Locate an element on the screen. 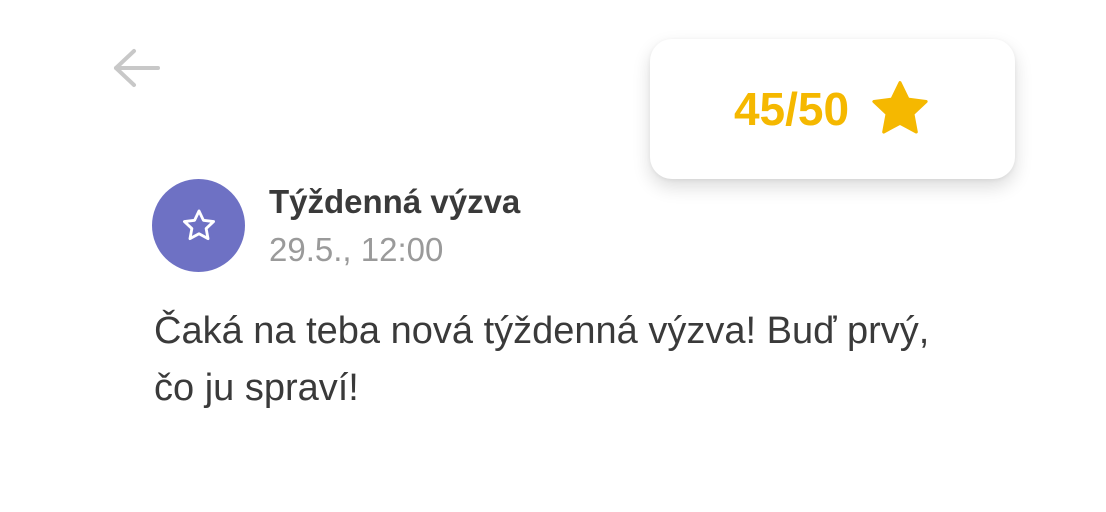  arrow-left-icon is located at coordinates (137, 68).